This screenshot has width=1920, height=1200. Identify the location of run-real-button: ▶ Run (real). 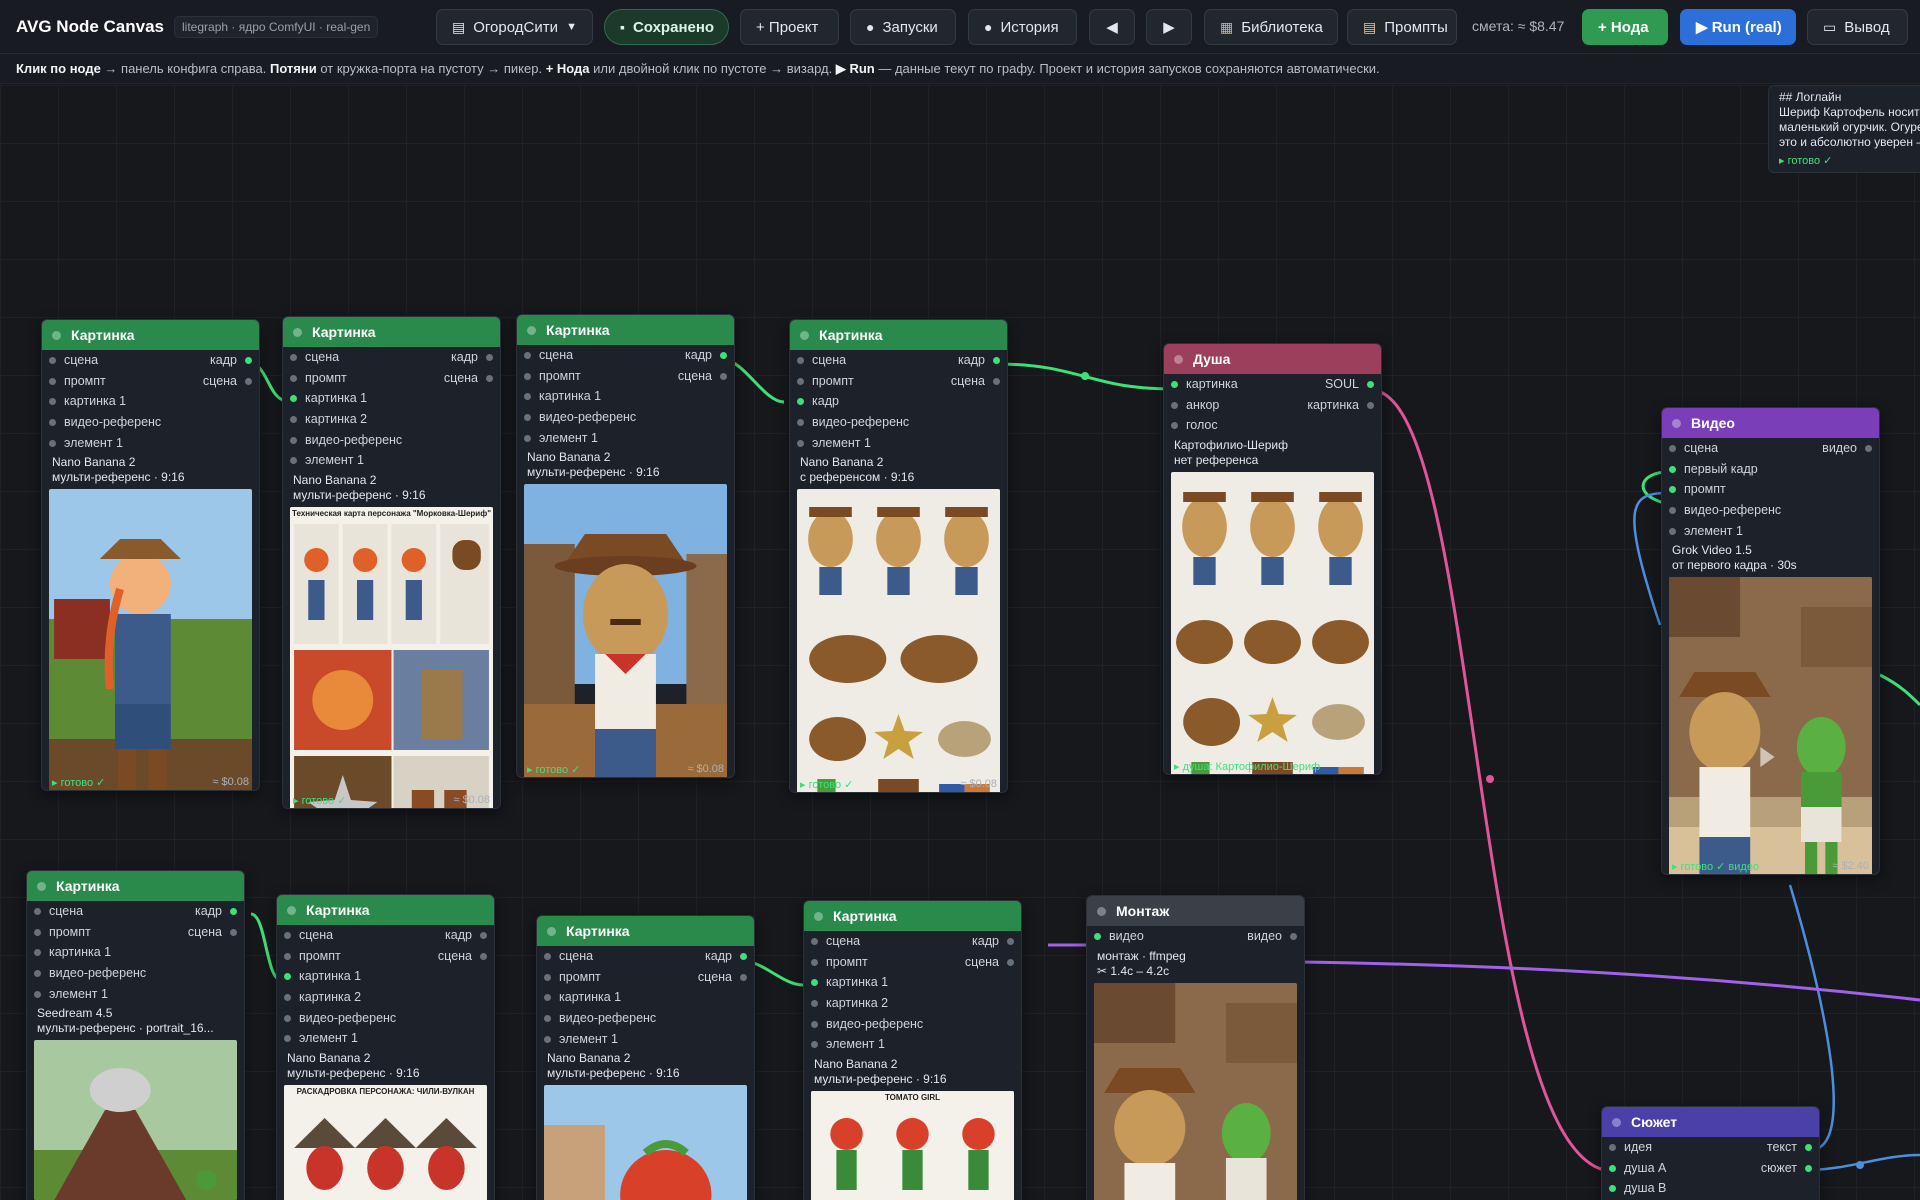
(1738, 27).